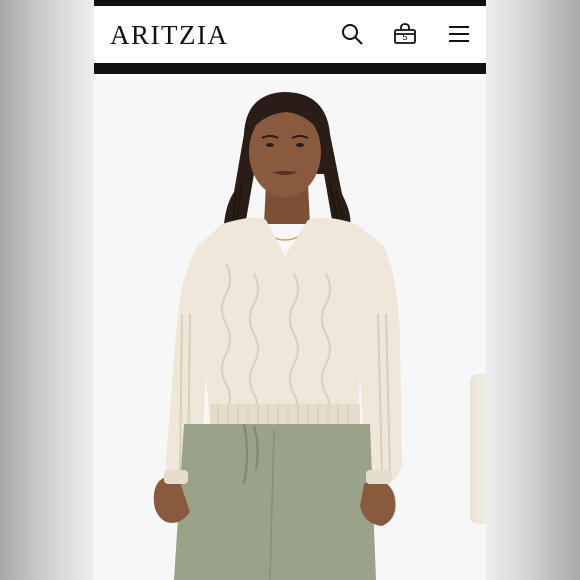  What do you see at coordinates (405, 37) in the screenshot?
I see `cart-count-badge: 5` at bounding box center [405, 37].